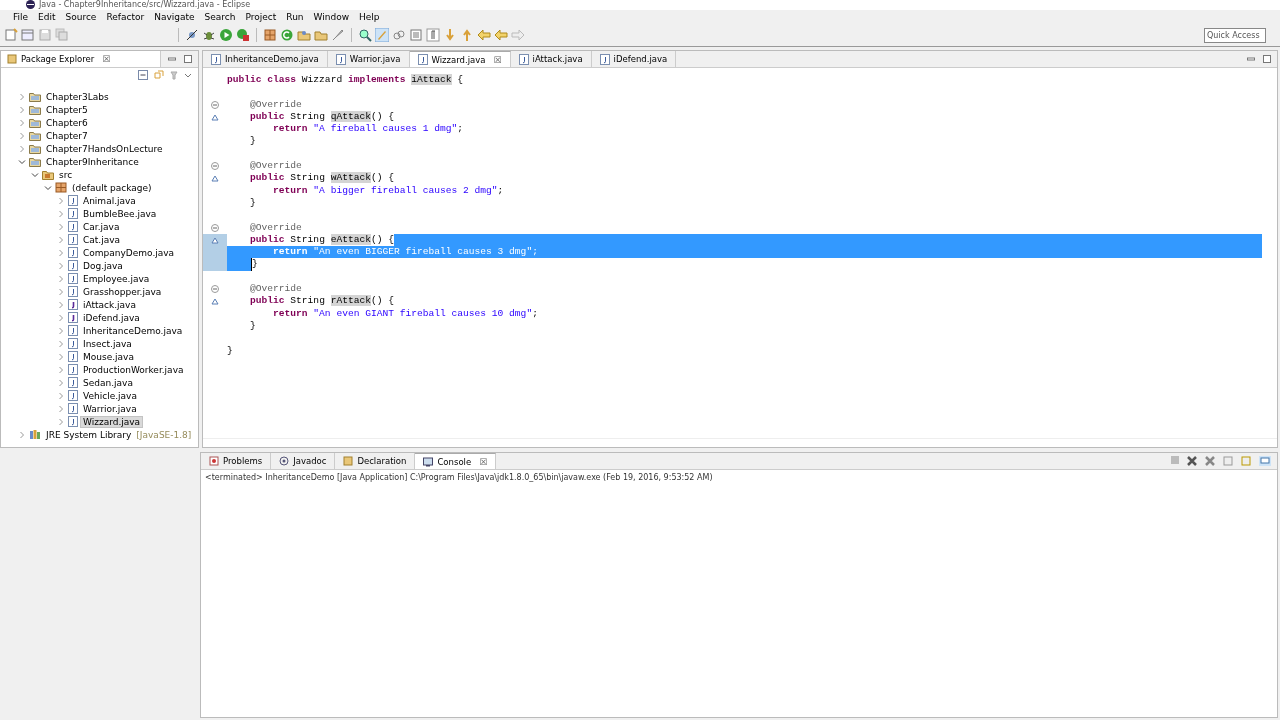 This screenshot has height=720, width=1280. I want to click on tree-item: Chapter6, so click(67, 122).